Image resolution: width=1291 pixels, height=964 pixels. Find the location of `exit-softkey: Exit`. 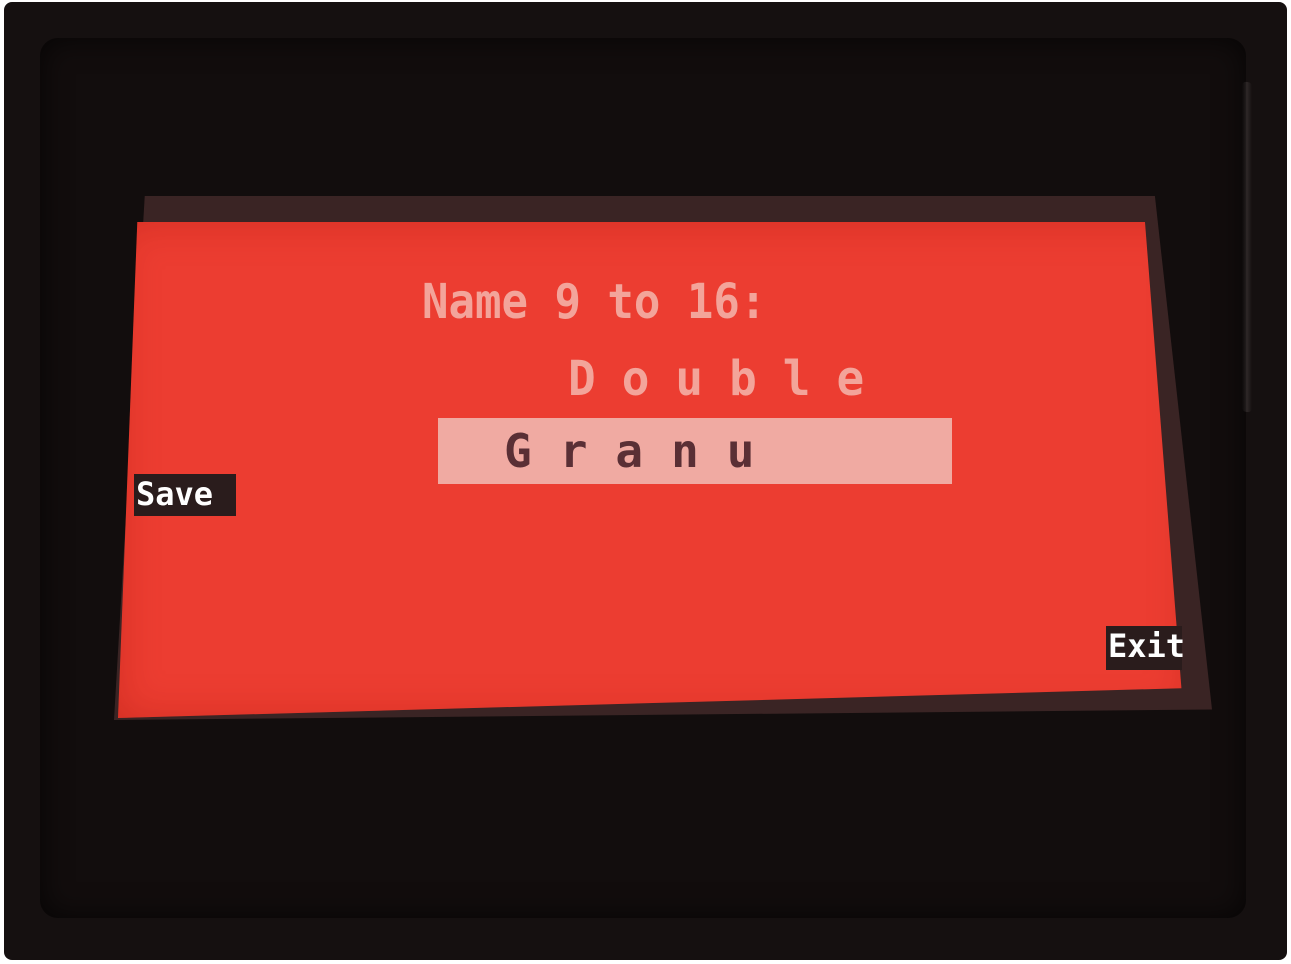

exit-softkey: Exit is located at coordinates (1145, 648).